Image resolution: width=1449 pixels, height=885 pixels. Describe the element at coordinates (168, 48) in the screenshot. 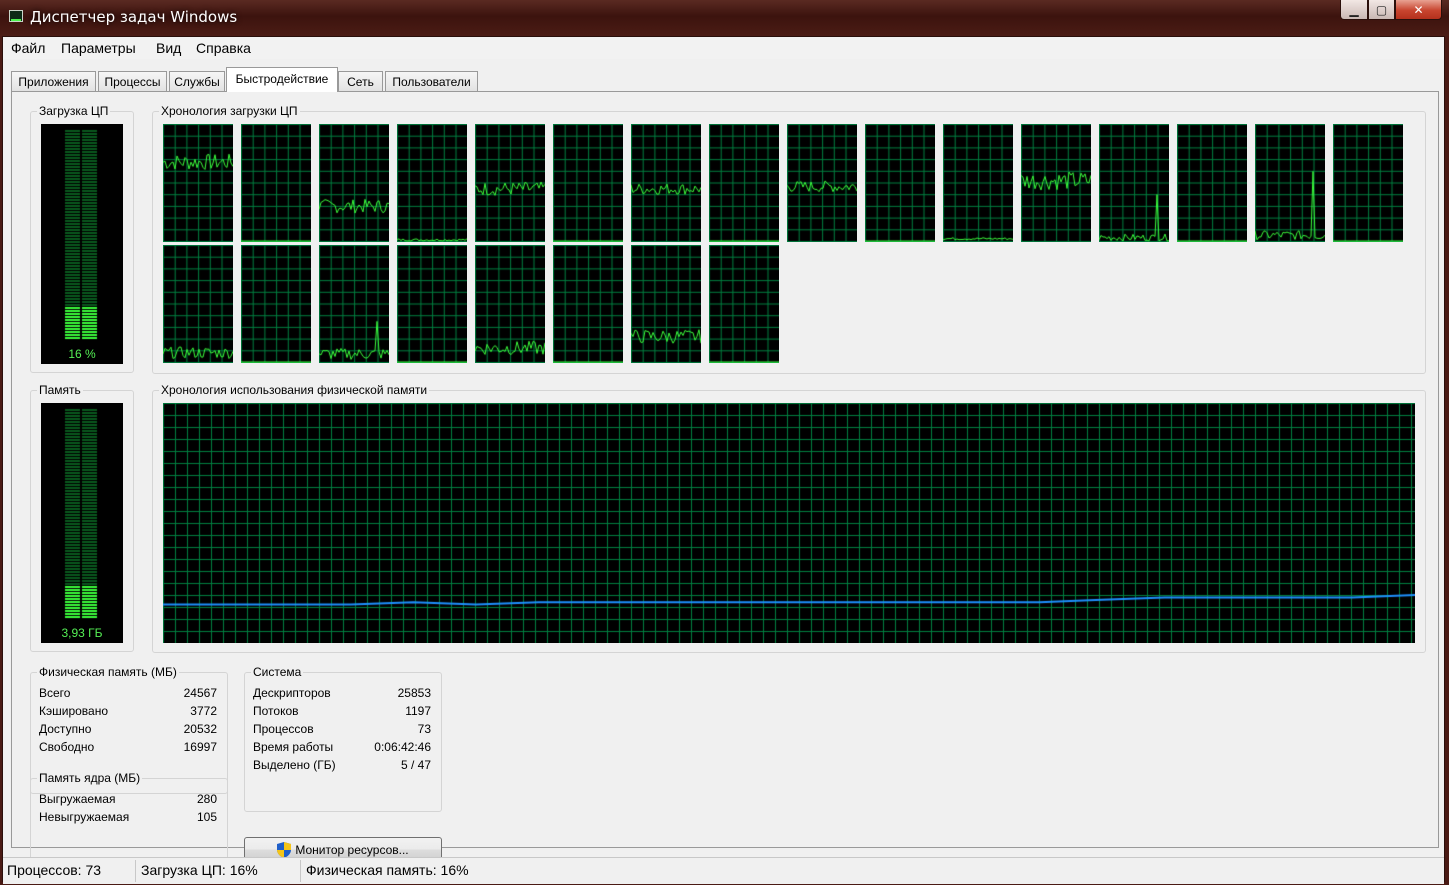

I see `menu-view: Вид` at that location.